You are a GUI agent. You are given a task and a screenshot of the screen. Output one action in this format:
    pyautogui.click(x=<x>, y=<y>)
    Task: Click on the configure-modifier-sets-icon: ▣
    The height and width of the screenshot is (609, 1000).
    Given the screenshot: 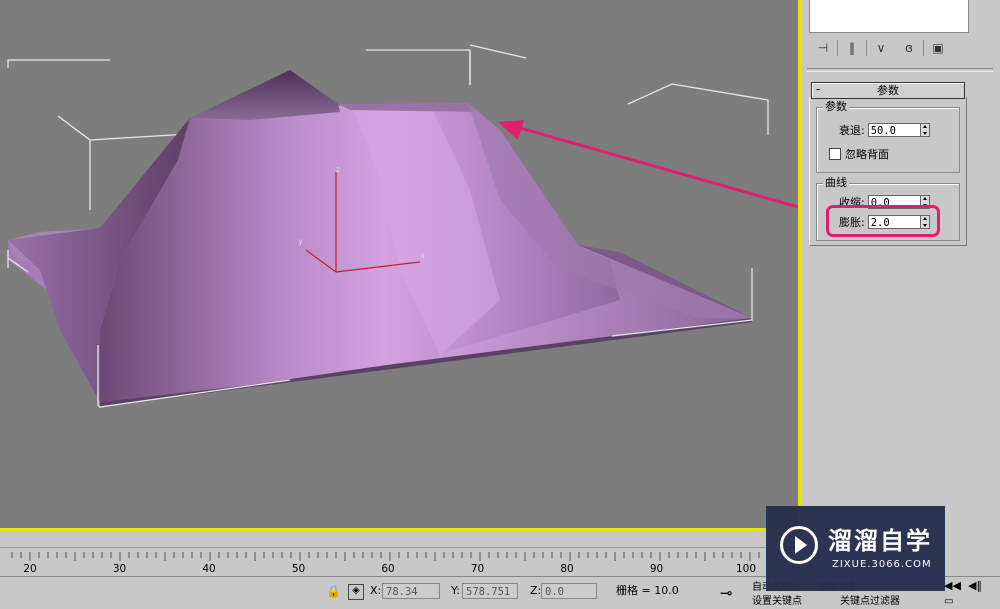 What is the action you would take?
    pyautogui.click(x=938, y=48)
    